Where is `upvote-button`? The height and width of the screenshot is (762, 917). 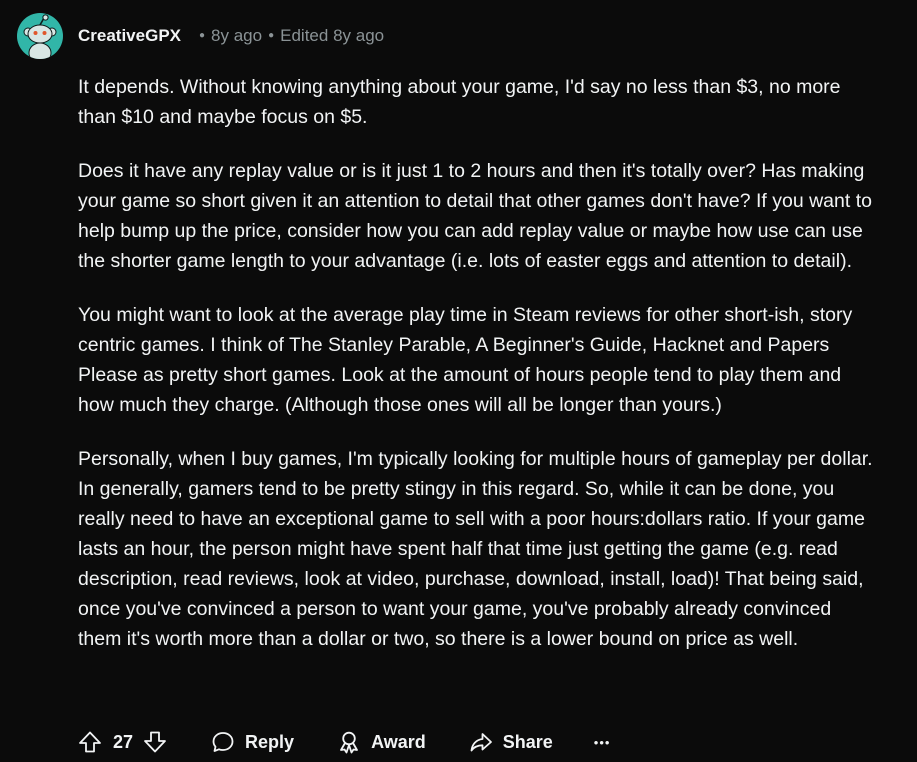
upvote-button is located at coordinates (90, 742).